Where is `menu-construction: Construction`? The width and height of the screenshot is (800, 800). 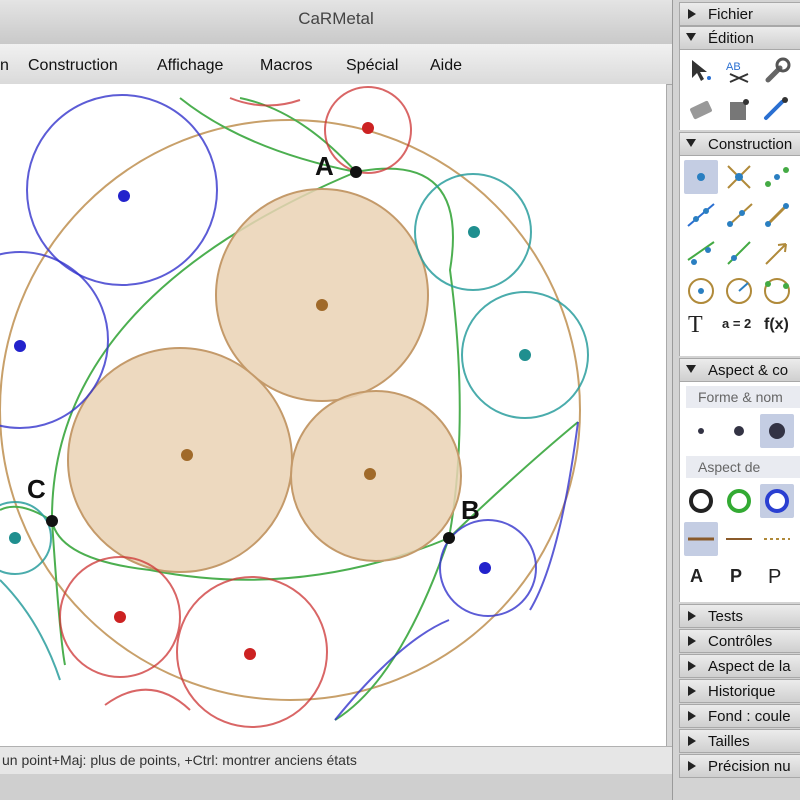 menu-construction: Construction is located at coordinates (73, 66).